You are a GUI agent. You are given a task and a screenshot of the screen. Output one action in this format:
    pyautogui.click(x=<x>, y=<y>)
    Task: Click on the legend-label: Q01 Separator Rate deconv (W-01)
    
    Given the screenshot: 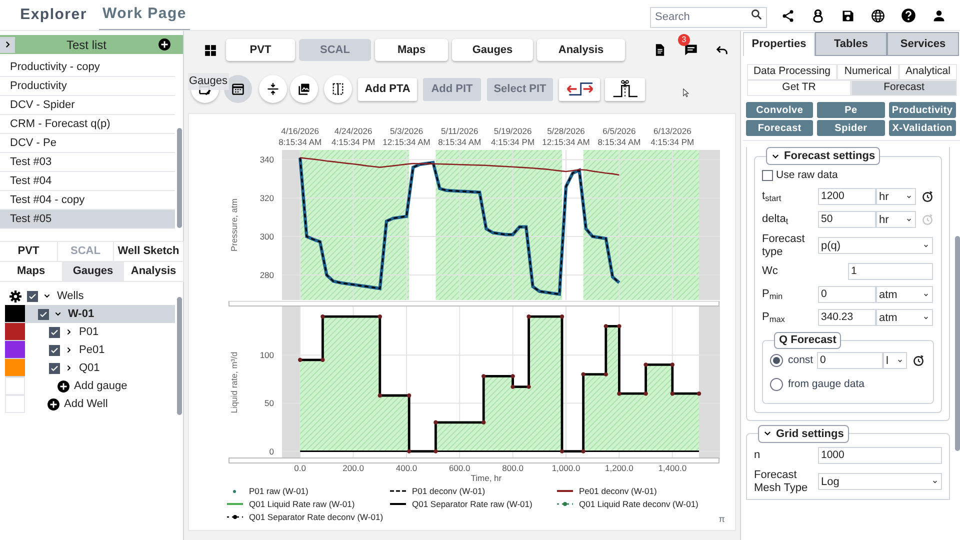 What is the action you would take?
    pyautogui.click(x=316, y=517)
    